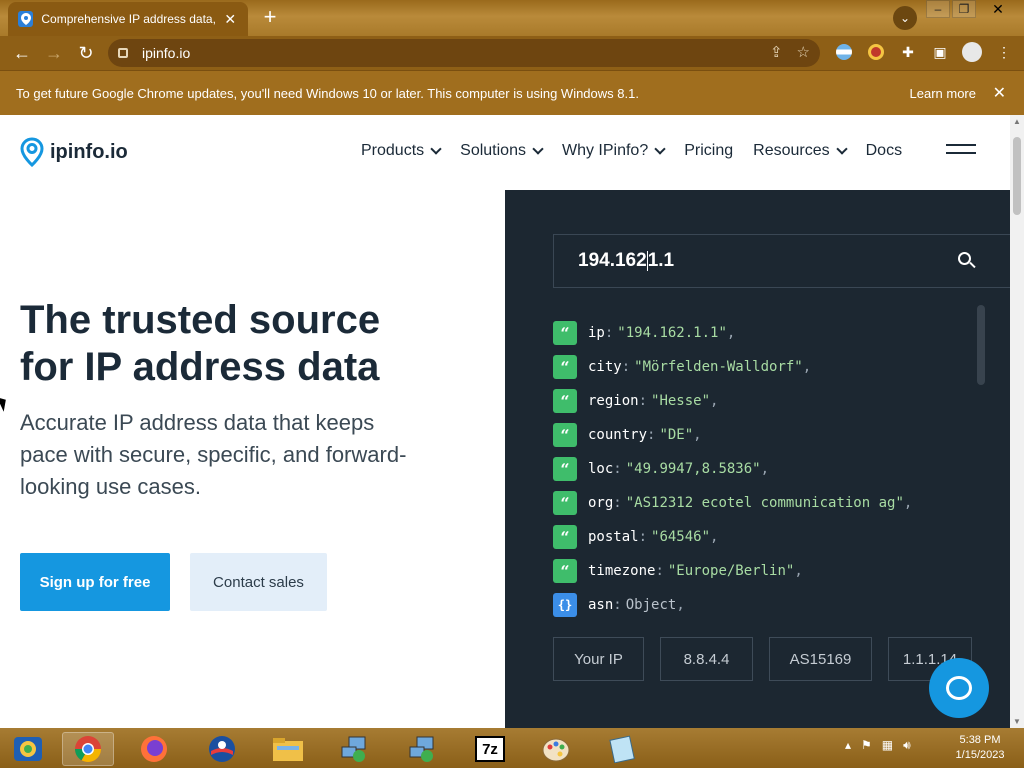 The height and width of the screenshot is (768, 1024). What do you see at coordinates (622, 749) in the screenshot?
I see `notepad-taskbar-icon` at bounding box center [622, 749].